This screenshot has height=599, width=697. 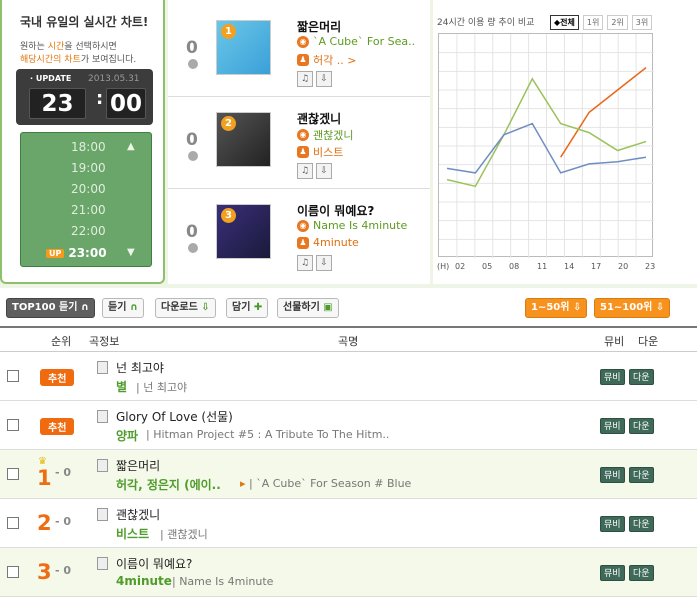 I want to click on legend-rank3: 3위, so click(x=642, y=22).